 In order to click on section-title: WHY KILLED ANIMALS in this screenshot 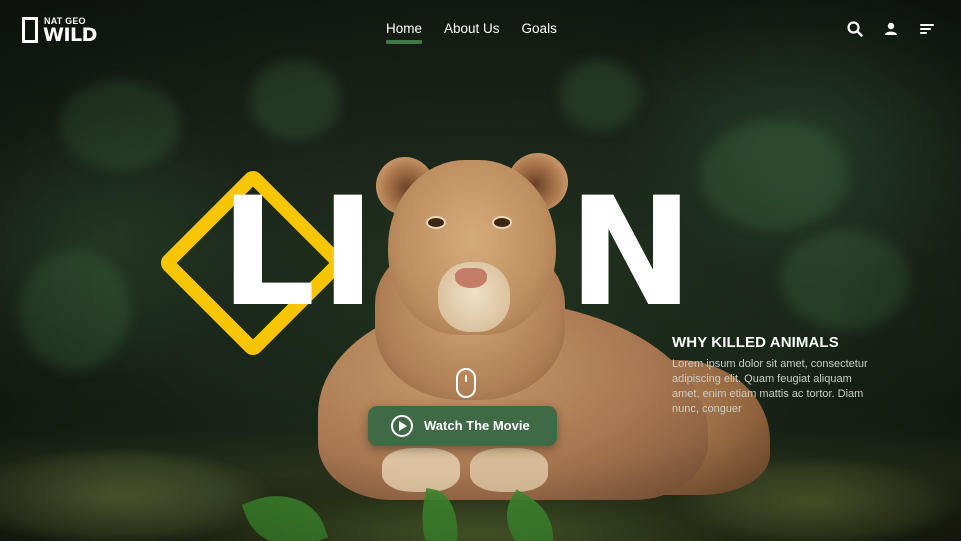, I will do `click(755, 342)`.